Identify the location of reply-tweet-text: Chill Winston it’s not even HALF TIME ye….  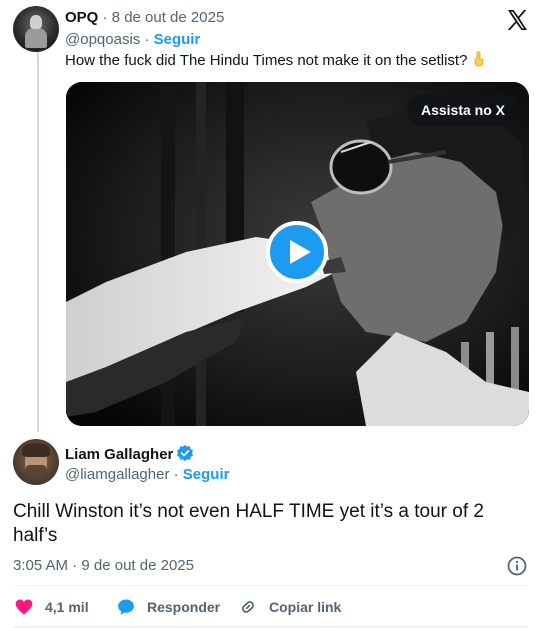
(248, 523).